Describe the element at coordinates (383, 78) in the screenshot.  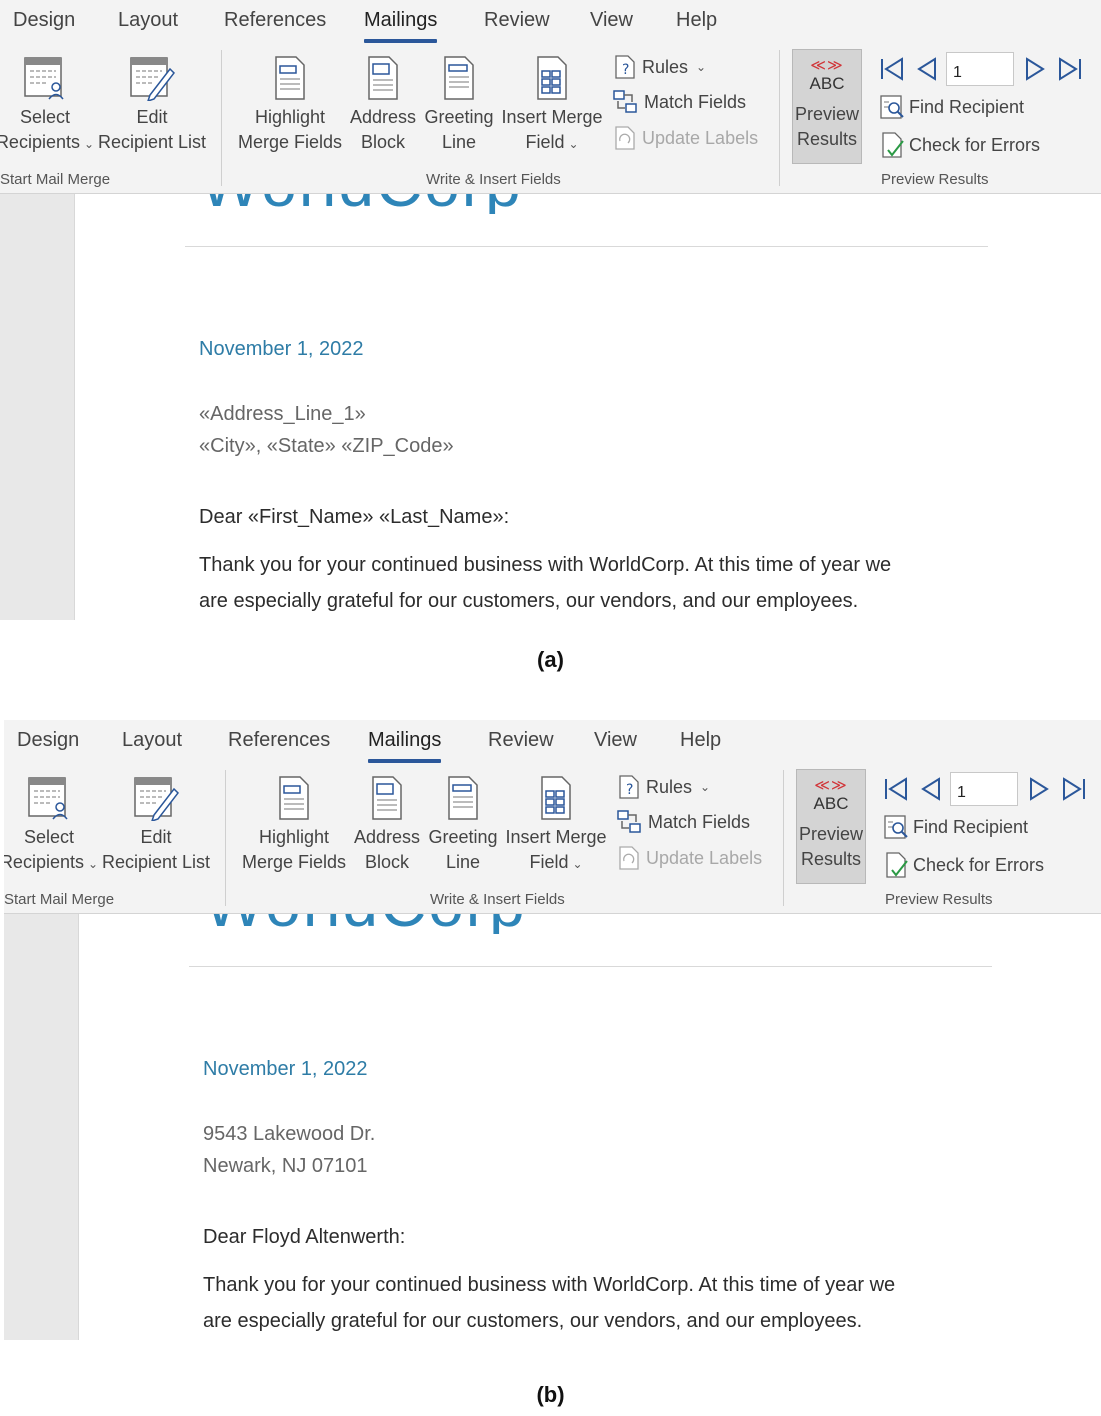
I see `address-block-icon` at that location.